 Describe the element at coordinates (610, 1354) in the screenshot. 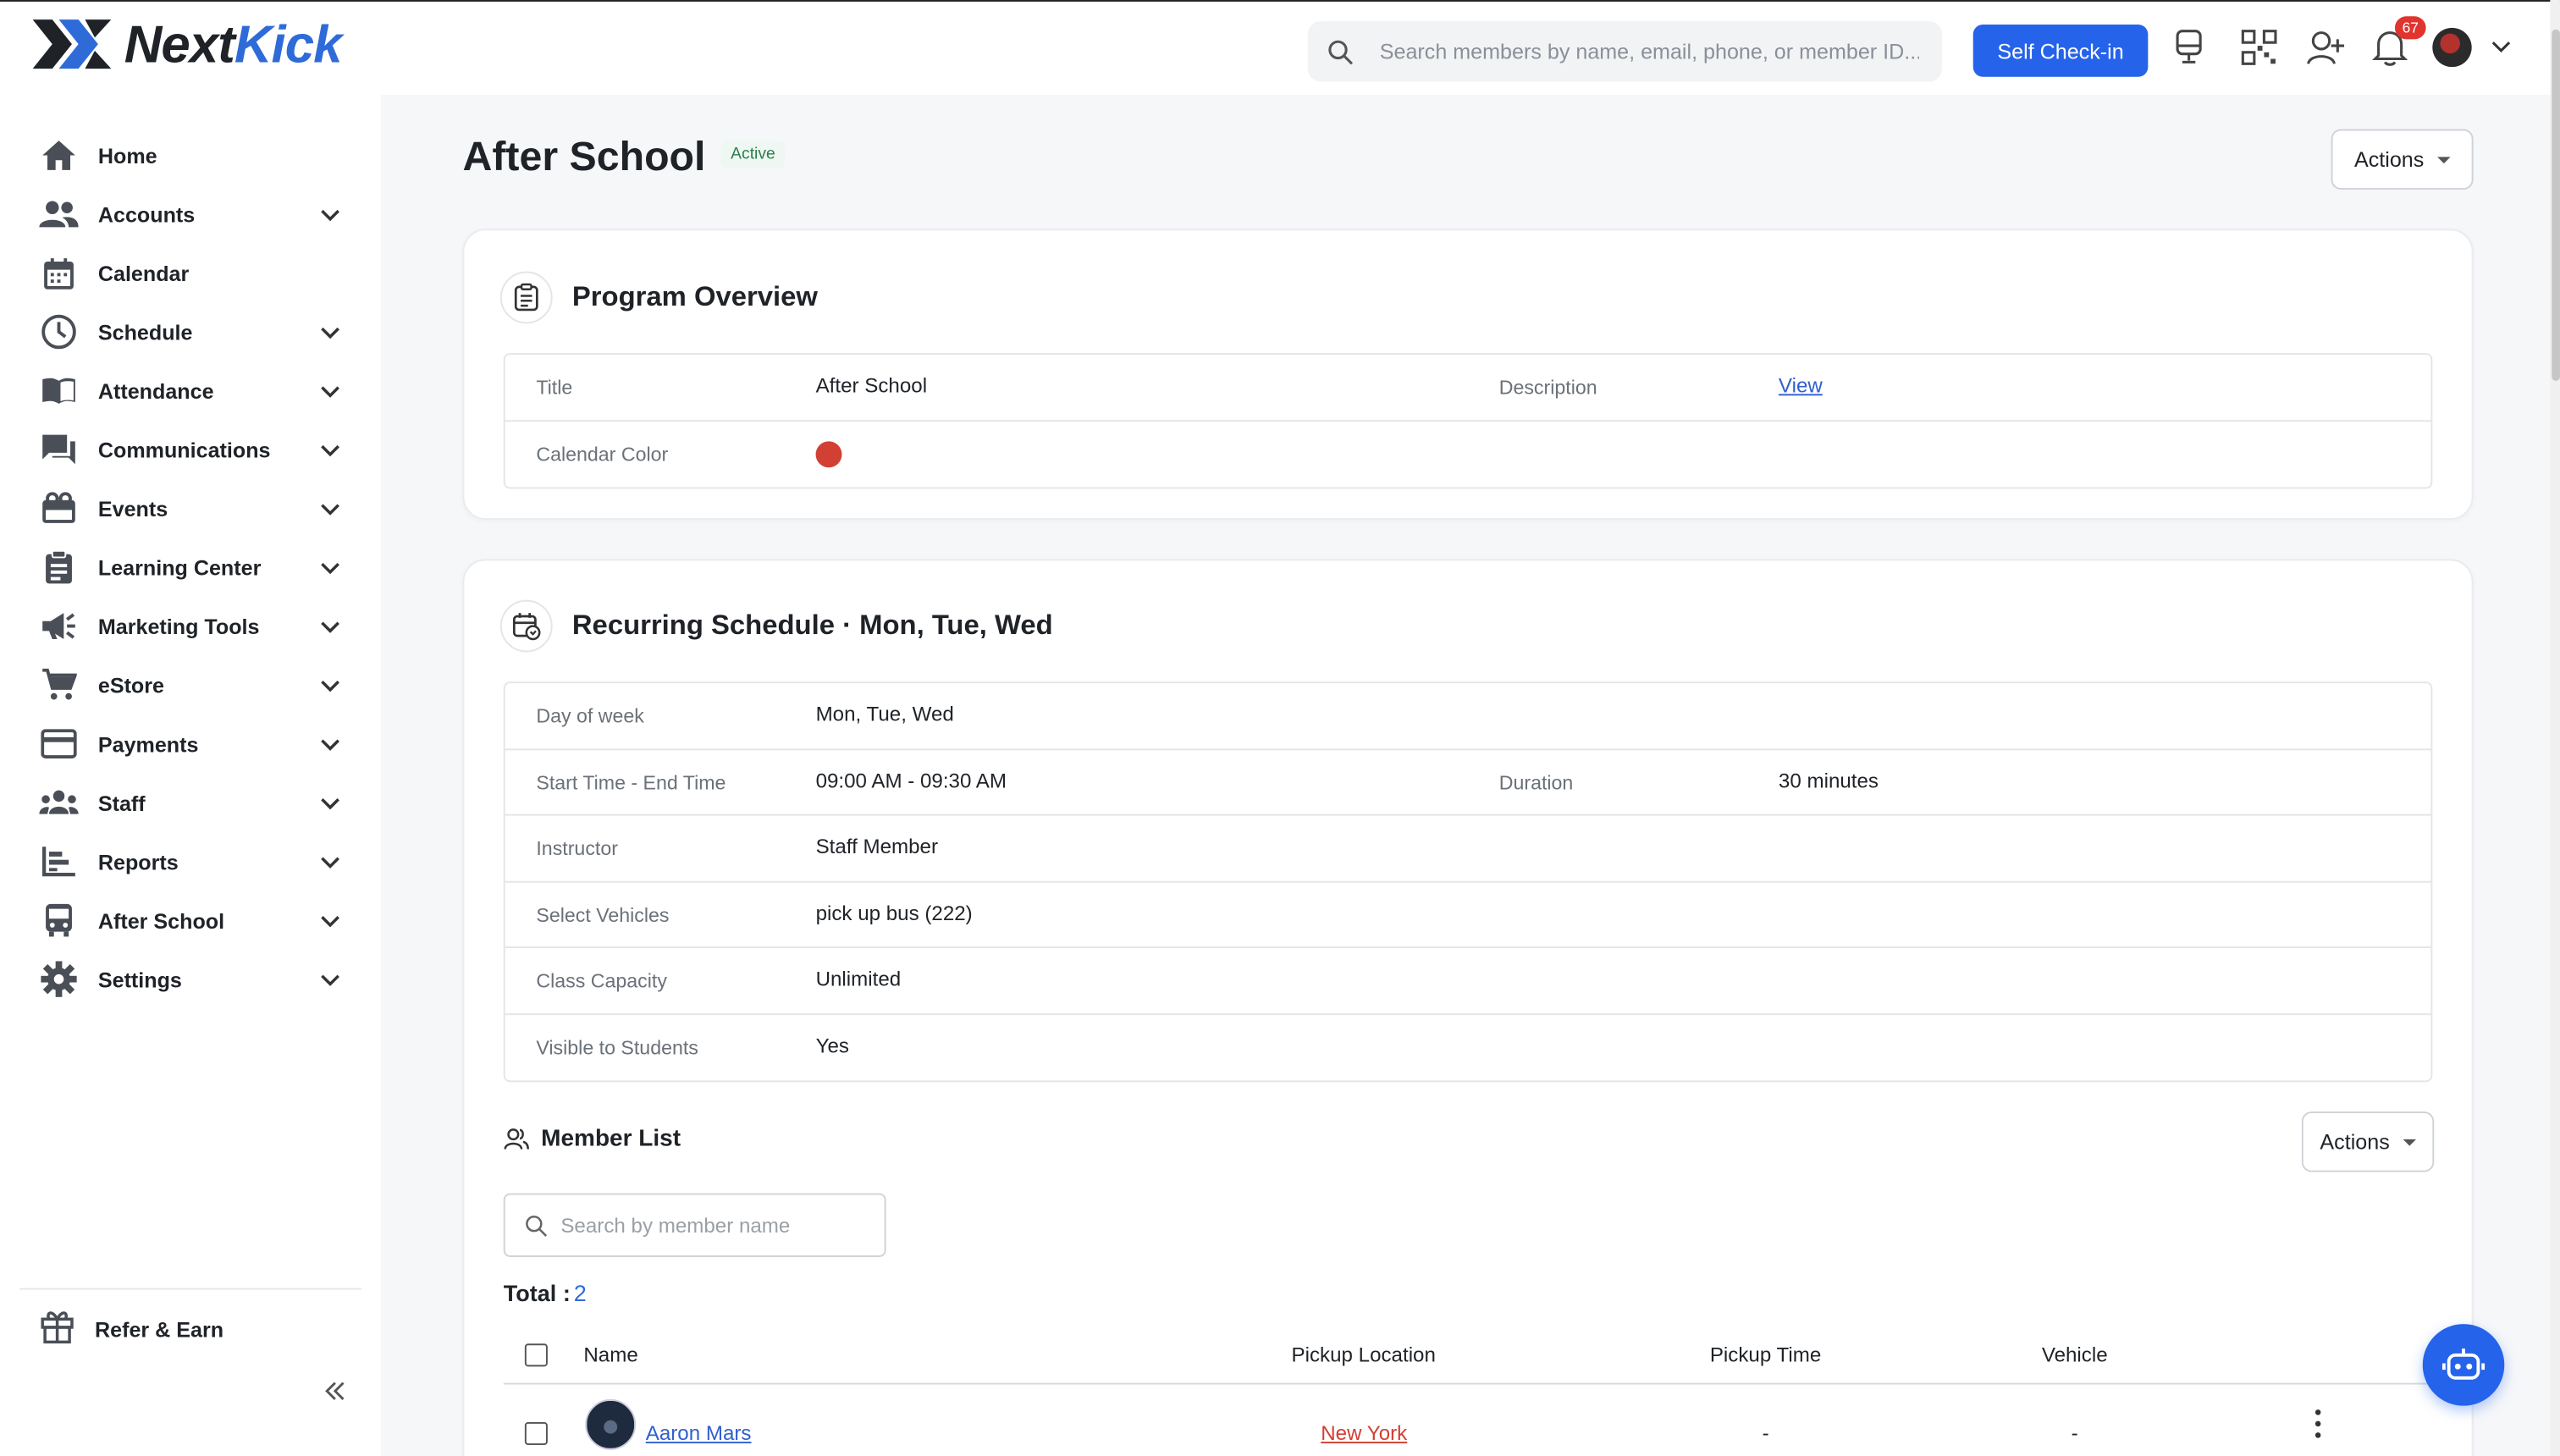

I see `column-name: Name` at that location.